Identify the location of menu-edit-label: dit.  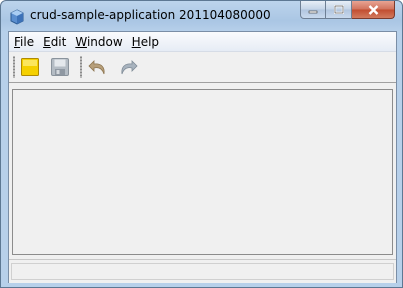
(58, 41).